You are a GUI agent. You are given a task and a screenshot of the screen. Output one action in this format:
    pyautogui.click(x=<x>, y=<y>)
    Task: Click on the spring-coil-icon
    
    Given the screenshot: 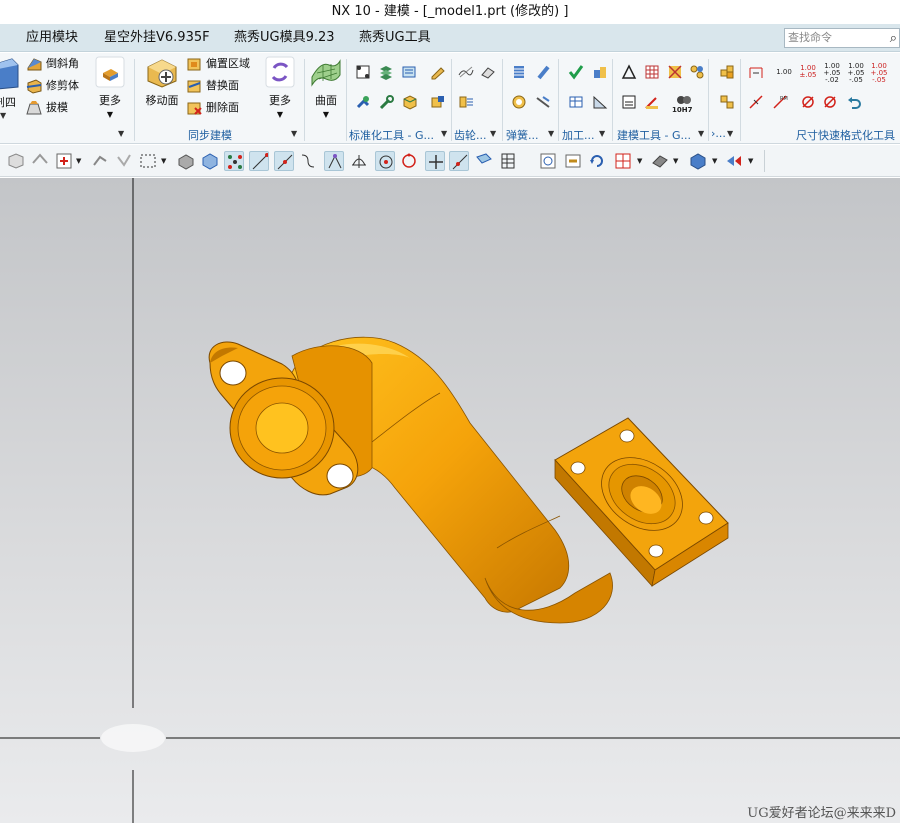 What is the action you would take?
    pyautogui.click(x=519, y=102)
    